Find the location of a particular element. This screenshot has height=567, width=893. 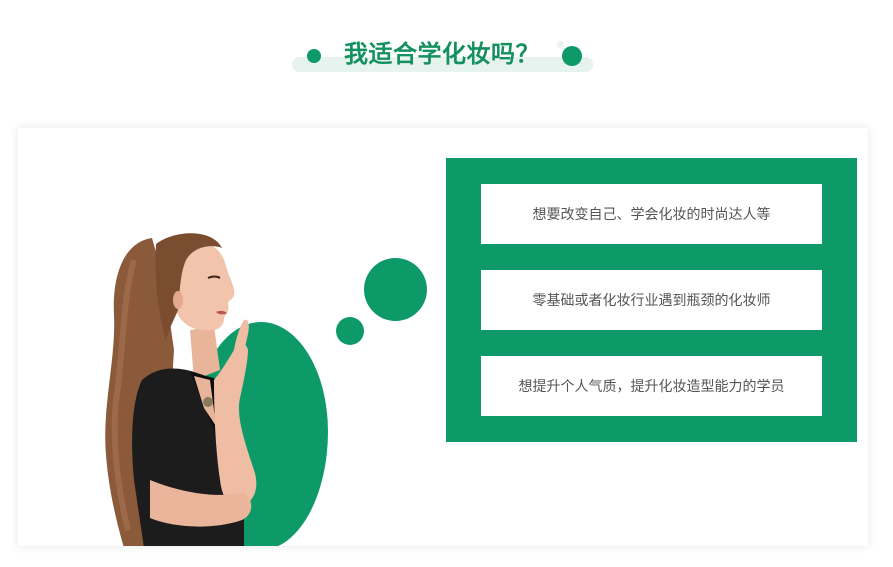

thought-bubble-small-icon is located at coordinates (350, 331).